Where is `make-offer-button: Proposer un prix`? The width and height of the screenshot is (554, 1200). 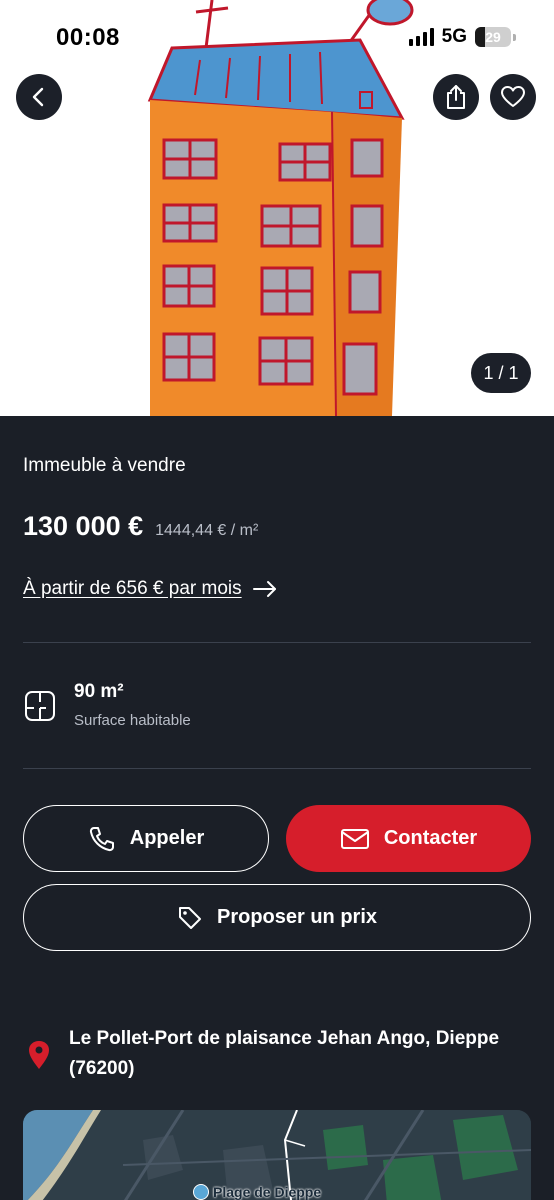
make-offer-button: Proposer un prix is located at coordinates (277, 917).